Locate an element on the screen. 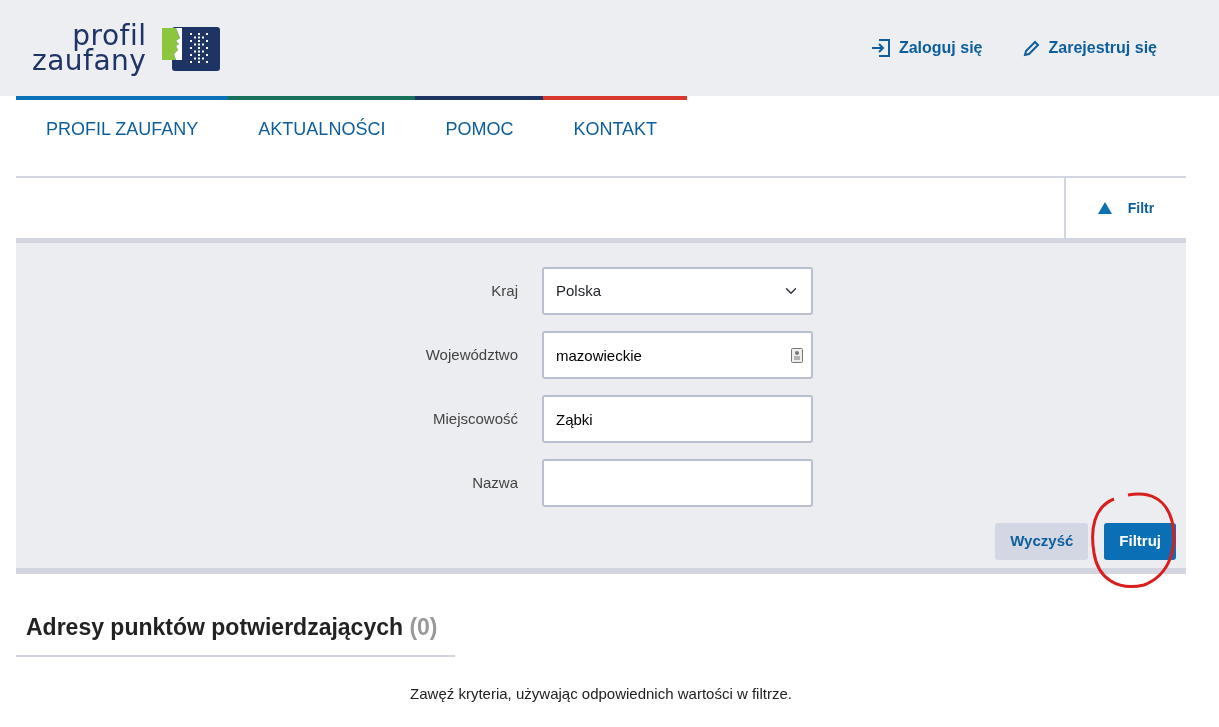 Image resolution: width=1219 pixels, height=727 pixels. nav-link: PROFIL ZAUFANY is located at coordinates (122, 123).